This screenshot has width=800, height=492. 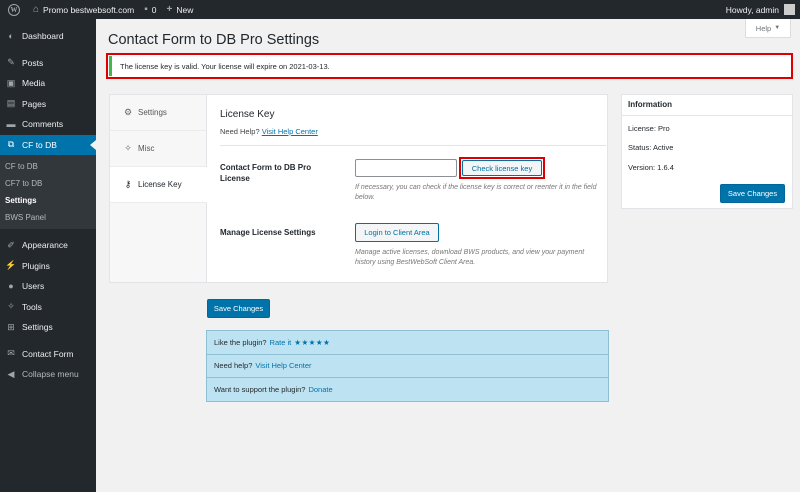 I want to click on settings-icon: ⊞, so click(x=11, y=326).